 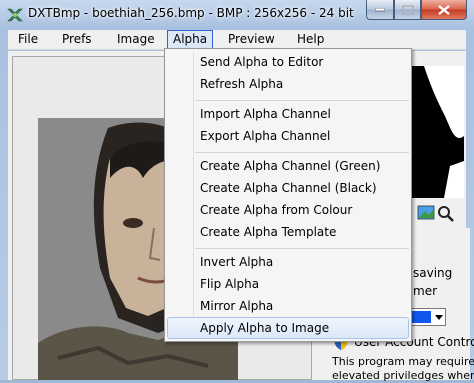 What do you see at coordinates (288, 114) in the screenshot?
I see `menu-item-import-alpha-channel: Import Alpha Channel` at bounding box center [288, 114].